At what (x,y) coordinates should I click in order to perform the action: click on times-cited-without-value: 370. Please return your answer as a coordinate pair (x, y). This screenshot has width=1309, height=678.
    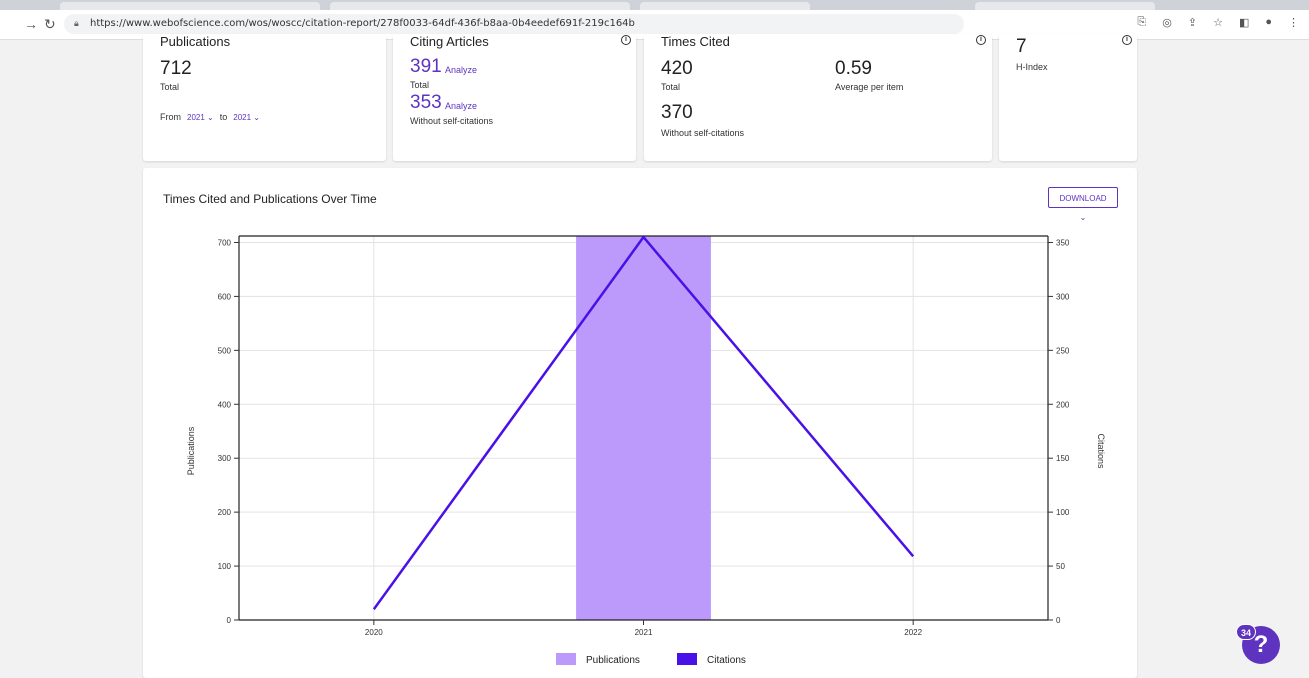
    Looking at the image, I should click on (677, 112).